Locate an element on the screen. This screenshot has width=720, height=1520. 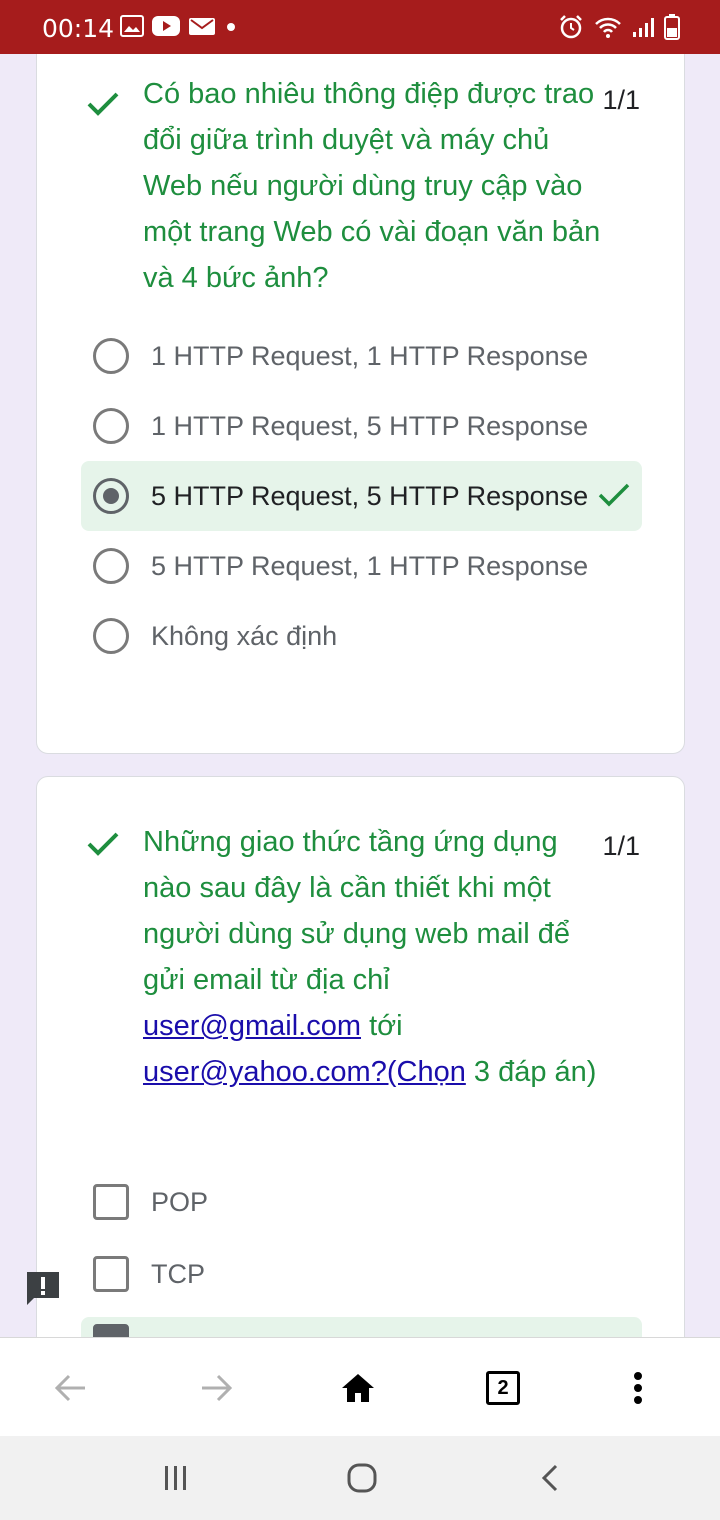
status-time: 00:14 is located at coordinates (78, 28).